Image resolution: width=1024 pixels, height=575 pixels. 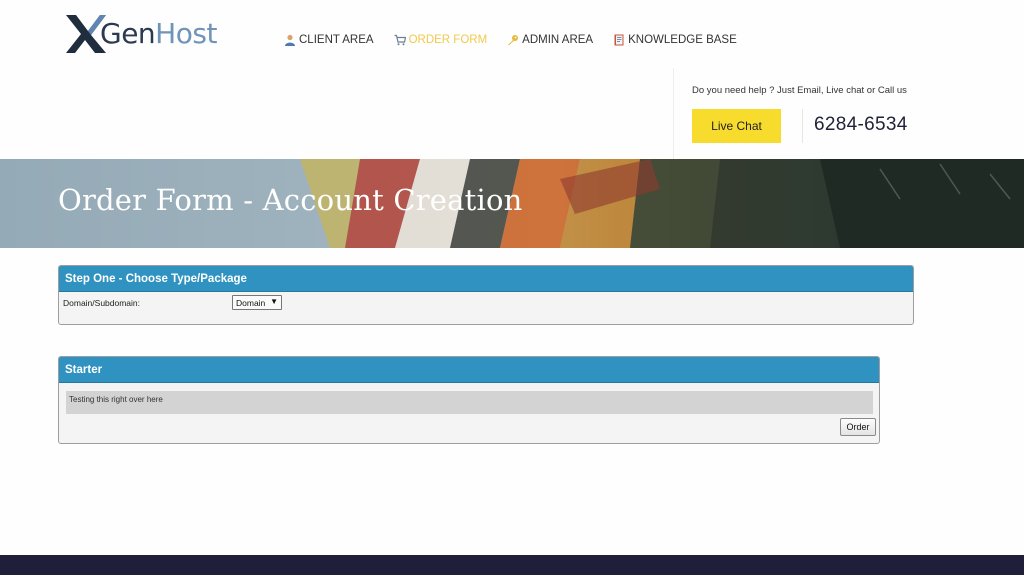 I want to click on live-chat-button: Live Chat, so click(x=736, y=126).